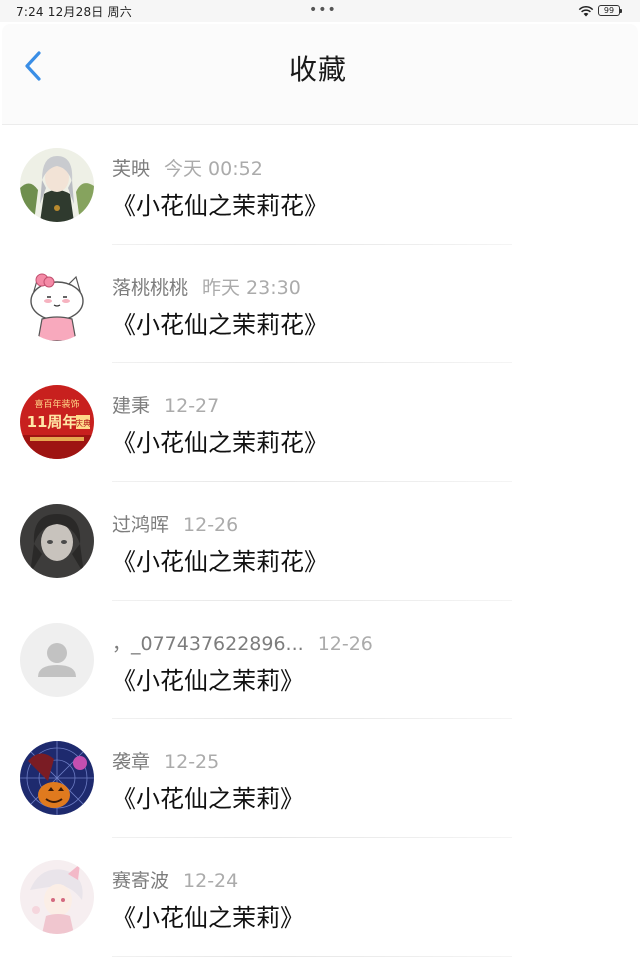 This screenshot has height=959, width=640. Describe the element at coordinates (320, 185) in the screenshot. I see `list-item: 芙映 今天 00:52 《小花仙之茉莉花》` at that location.